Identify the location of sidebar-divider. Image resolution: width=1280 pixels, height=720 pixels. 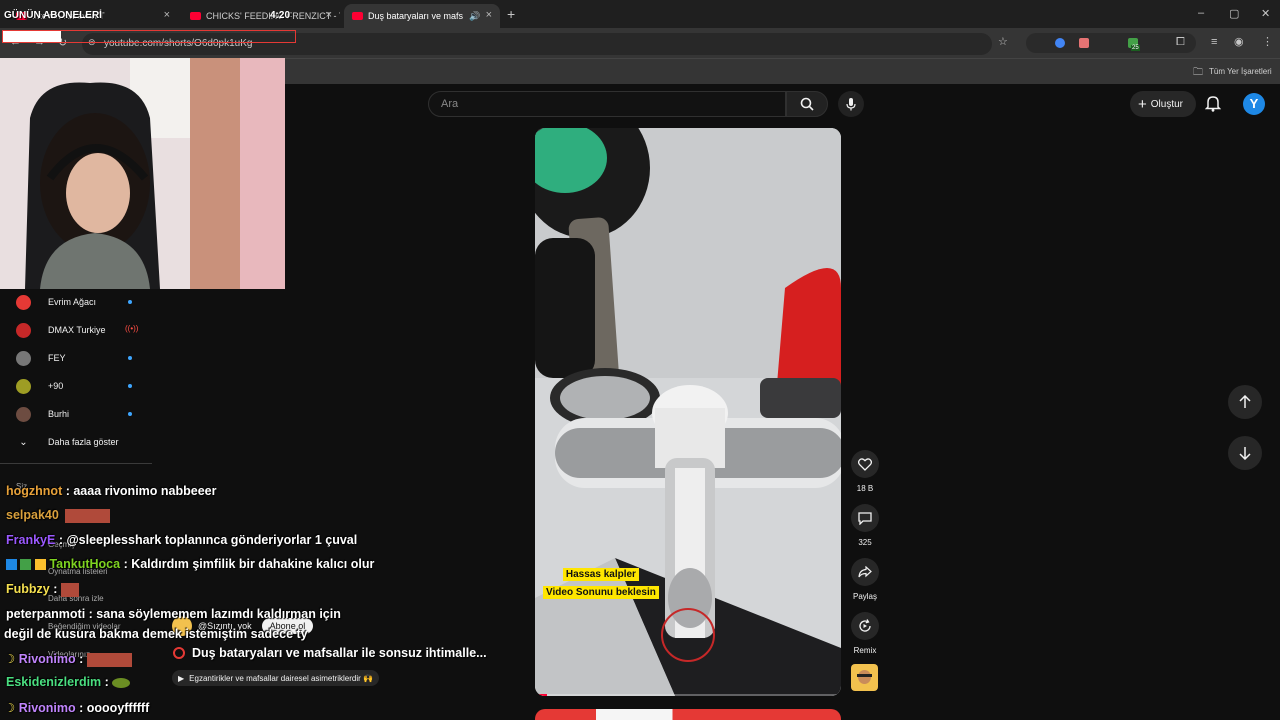
(76, 463).